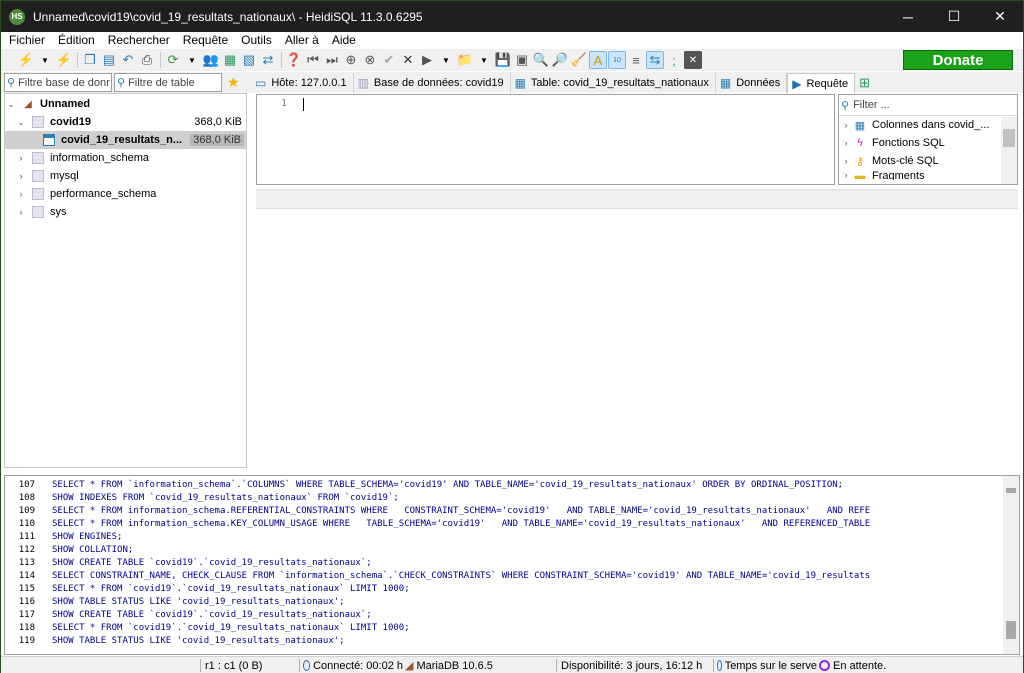 This screenshot has width=1024, height=673. What do you see at coordinates (1011, 565) in the screenshot?
I see `log-scrollbar` at bounding box center [1011, 565].